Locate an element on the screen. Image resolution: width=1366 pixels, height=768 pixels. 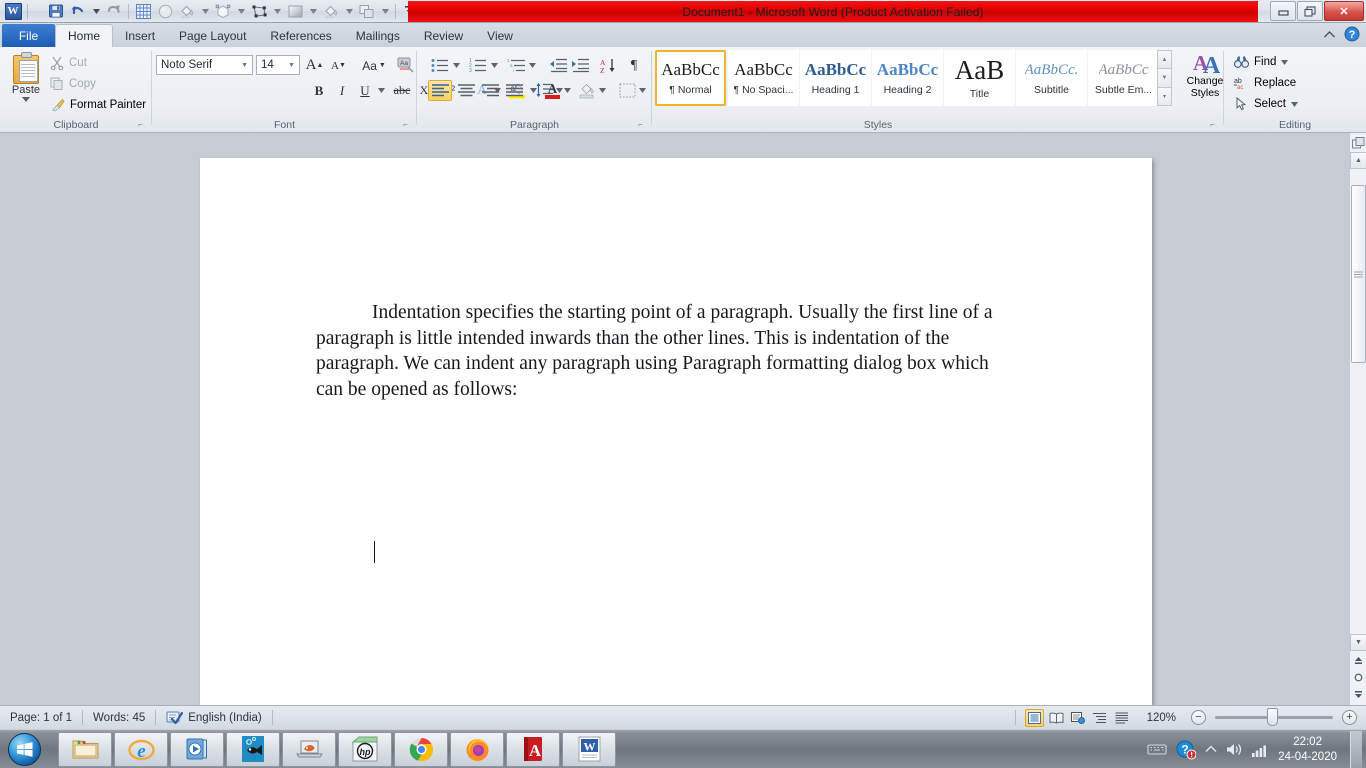
draft-view-button is located at coordinates (1122, 718).